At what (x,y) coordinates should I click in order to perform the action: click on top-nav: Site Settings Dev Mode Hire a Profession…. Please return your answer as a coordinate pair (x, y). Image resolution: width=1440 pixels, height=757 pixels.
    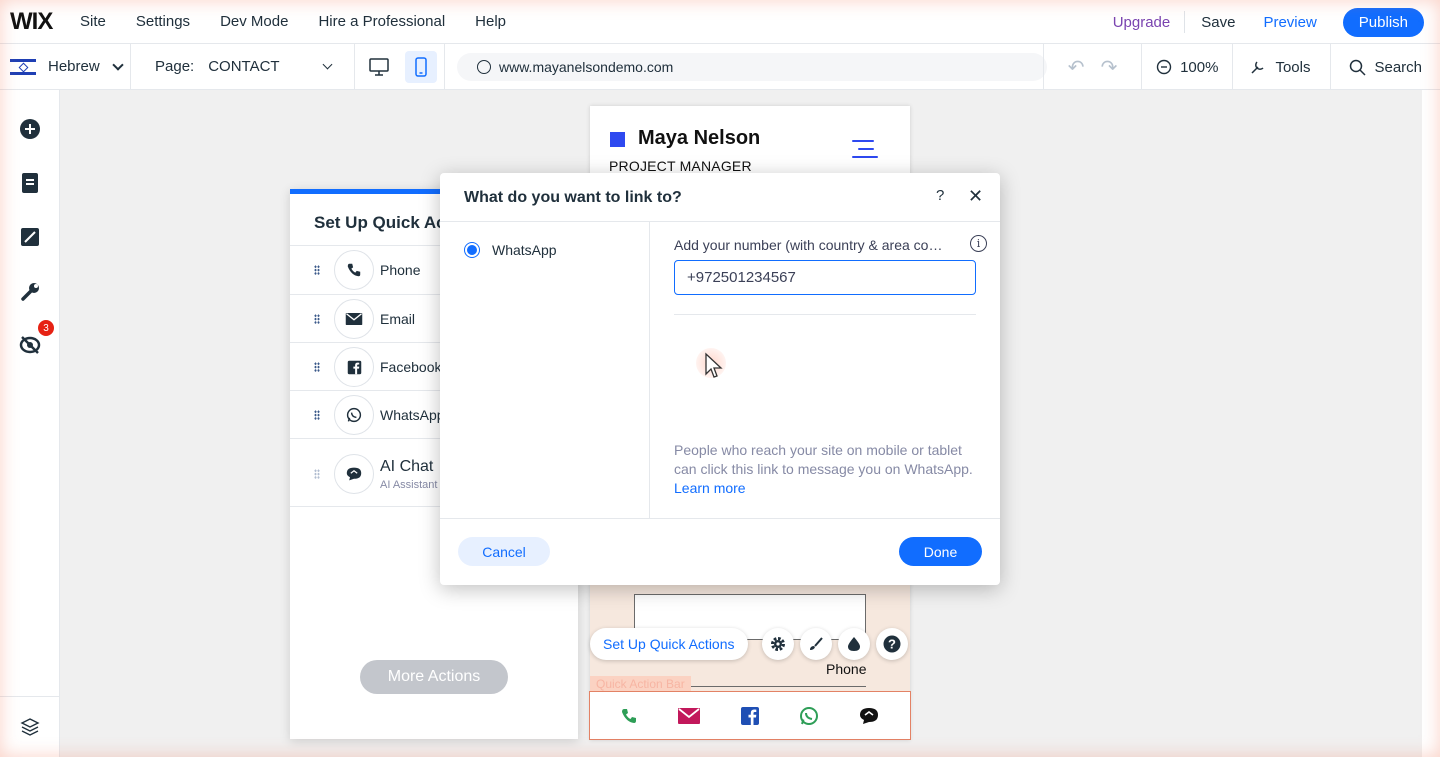
    Looking at the image, I should click on (308, 21).